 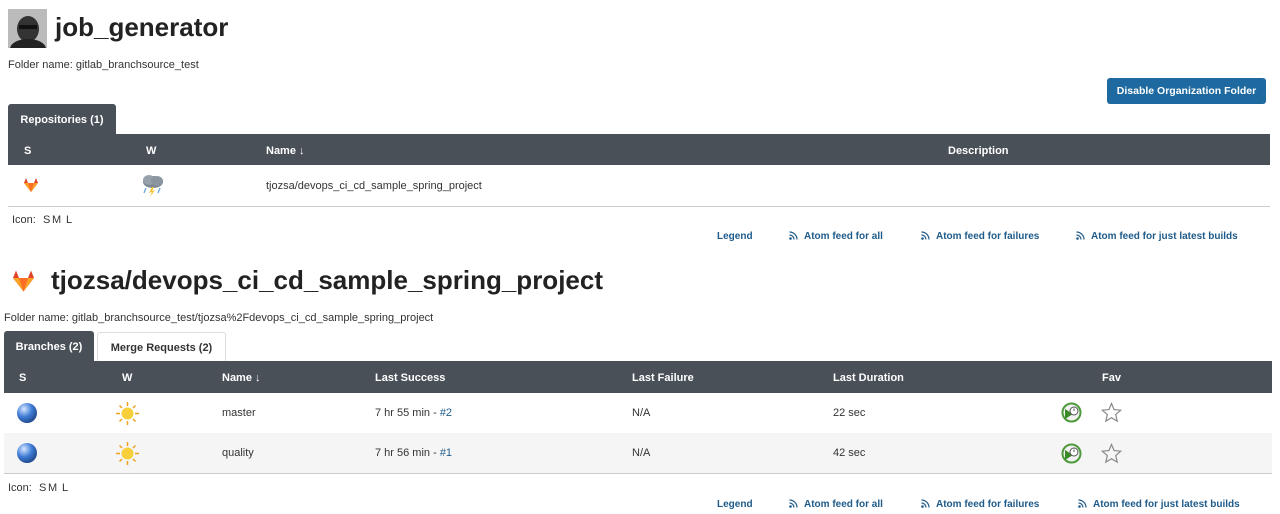 What do you see at coordinates (663, 378) in the screenshot?
I see `col-last-failure: Last Failure` at bounding box center [663, 378].